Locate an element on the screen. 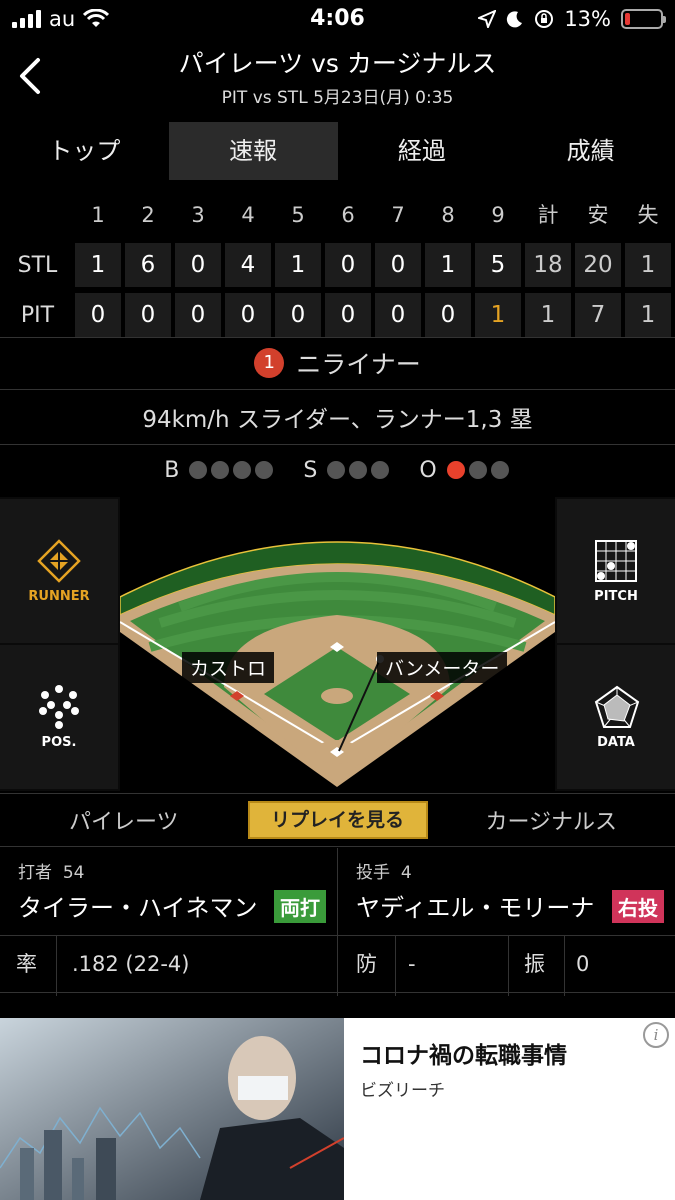 This screenshot has height=1200, width=675. scoreboard-row-stl: STL 1 6 0 4 1 0 0 1 5 18 20 1 is located at coordinates (337, 265).